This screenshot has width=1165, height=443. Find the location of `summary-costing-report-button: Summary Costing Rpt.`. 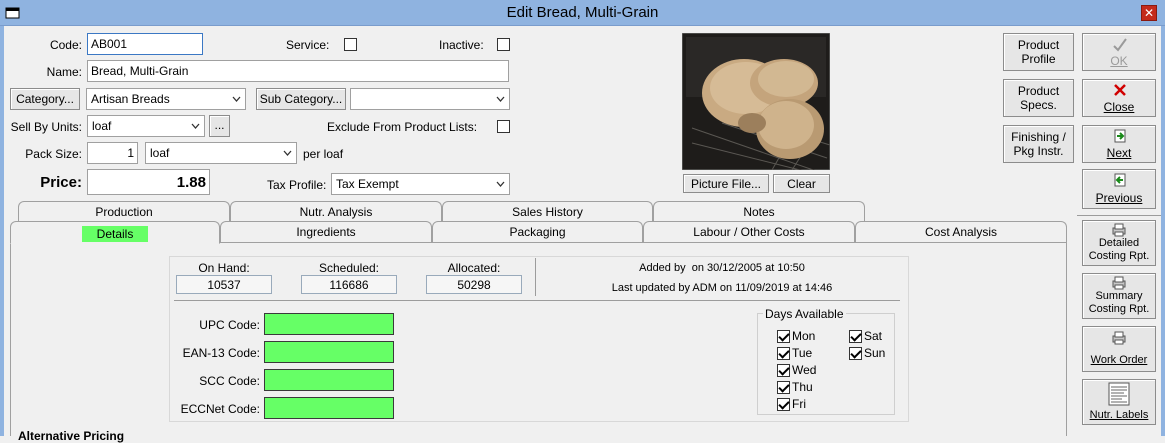

summary-costing-report-button: Summary Costing Rpt. is located at coordinates (1119, 296).